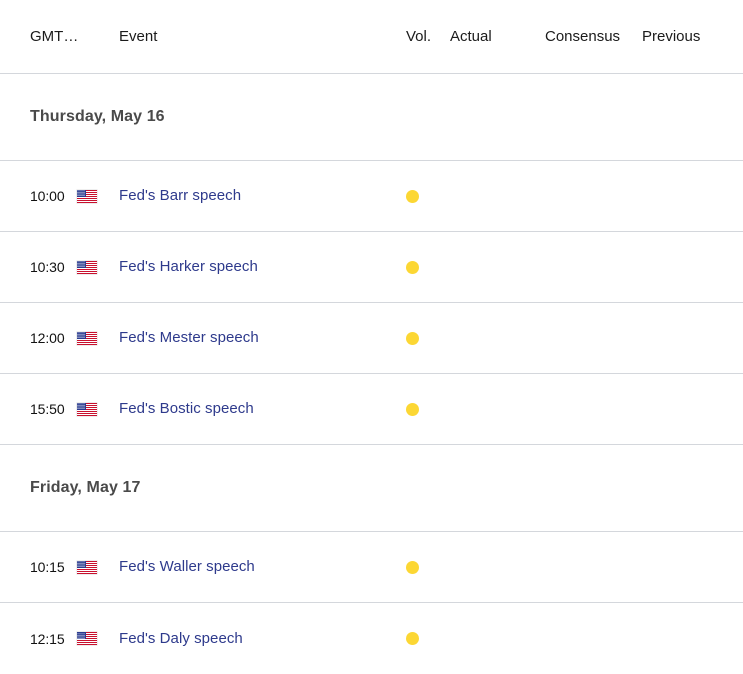  I want to click on calendar-event-row: 10:00 Fed's Barr speech, so click(371, 196).